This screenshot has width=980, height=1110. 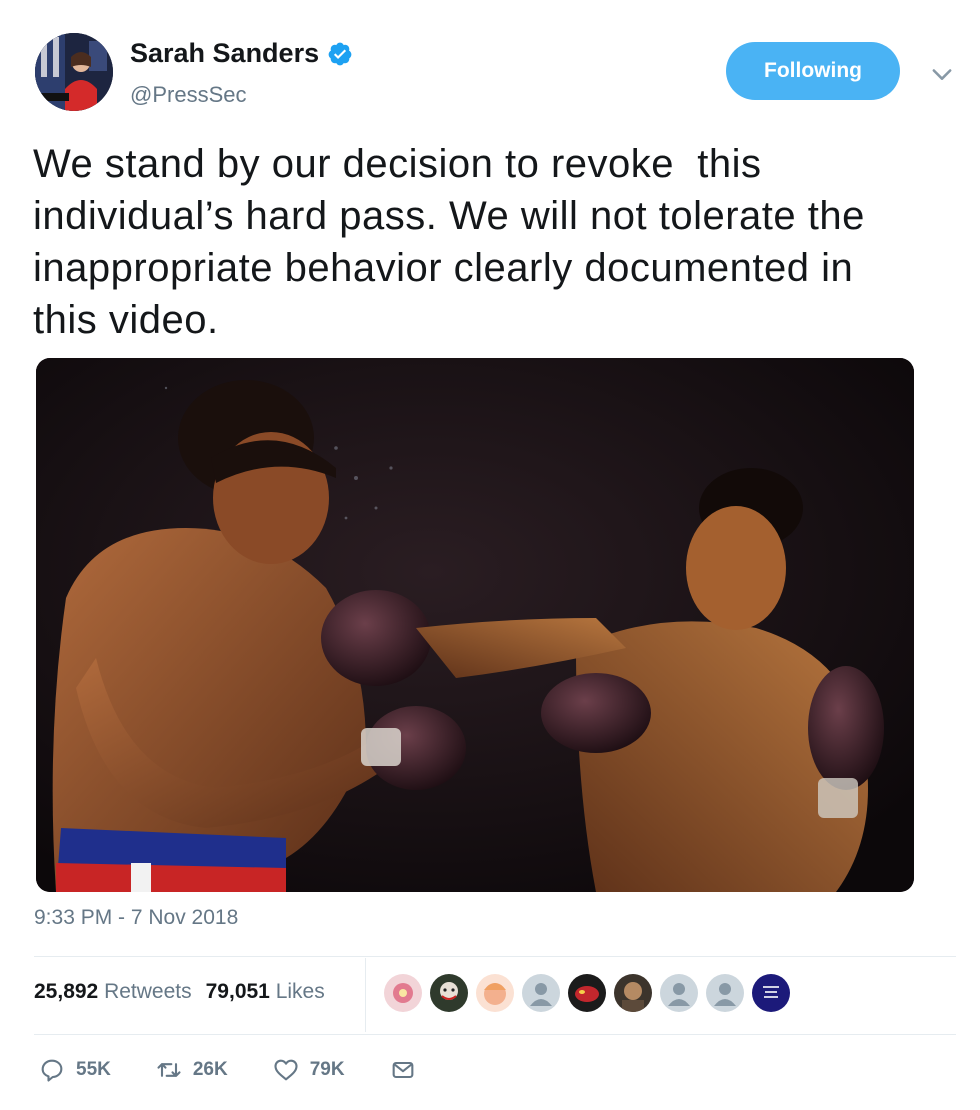 I want to click on heart-icon, so click(x=286, y=1070).